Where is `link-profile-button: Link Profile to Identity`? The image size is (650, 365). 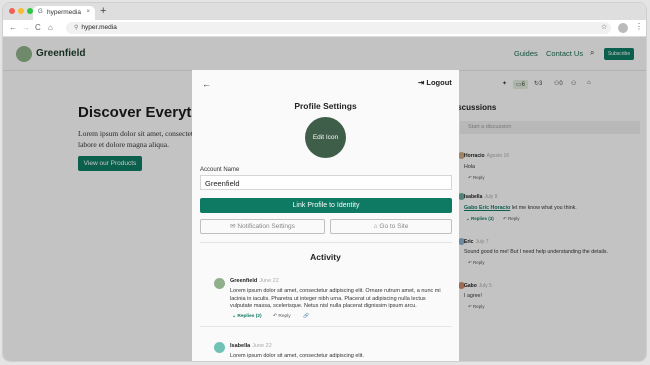
link-profile-button: Link Profile to Identity is located at coordinates (326, 205).